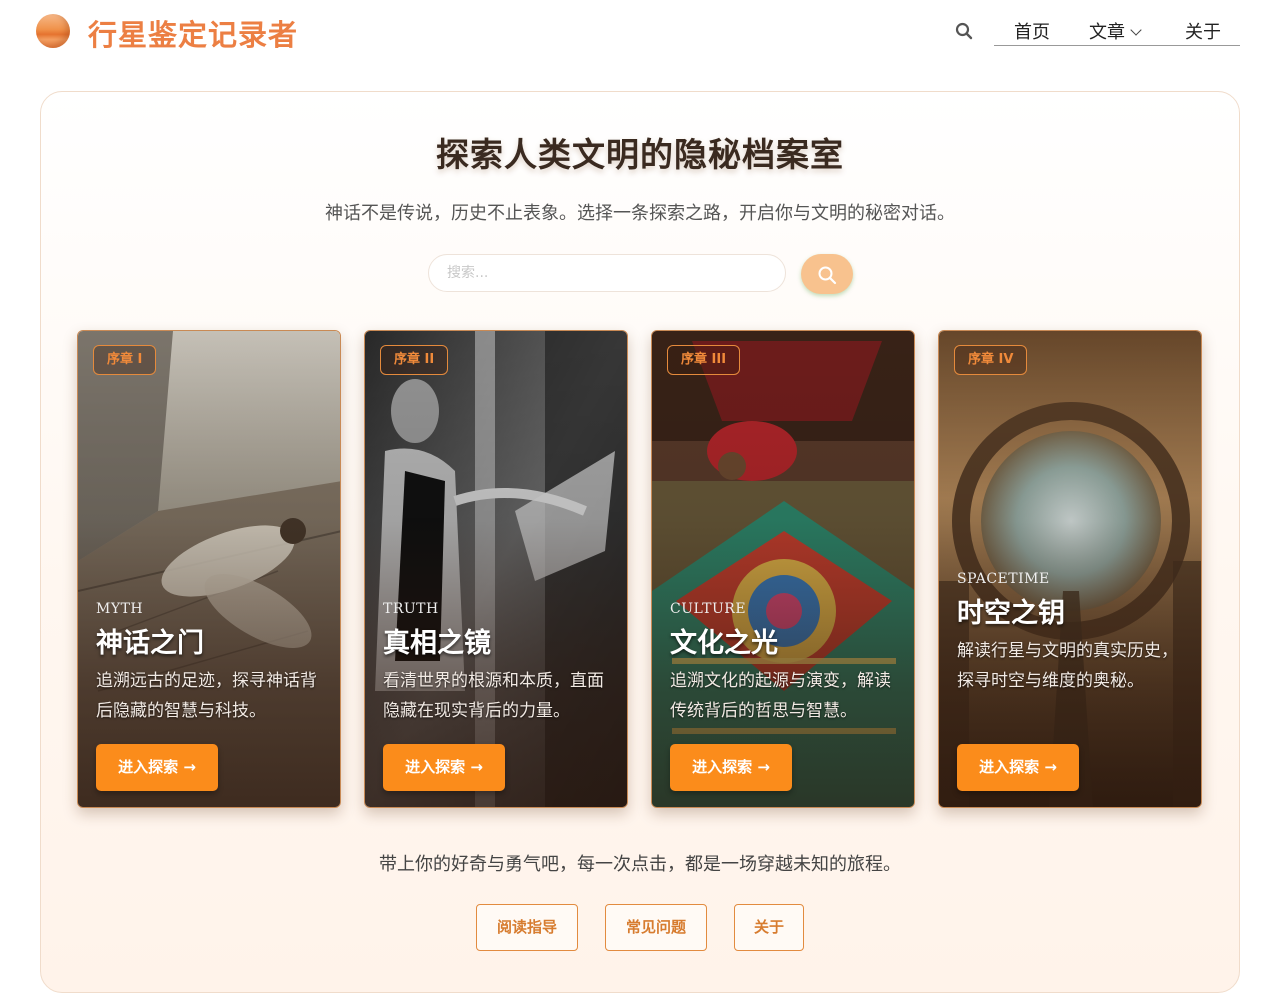  I want to click on card-description: 追溯远古的足迹，探寻神话背后隐藏的智慧与科技。, so click(206, 696).